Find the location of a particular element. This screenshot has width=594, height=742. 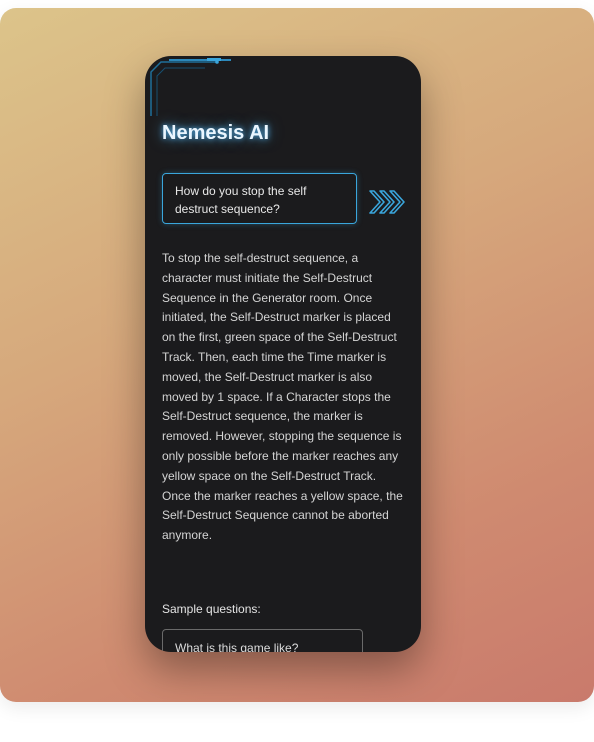

app-title: Nemesis AI is located at coordinates (216, 133).